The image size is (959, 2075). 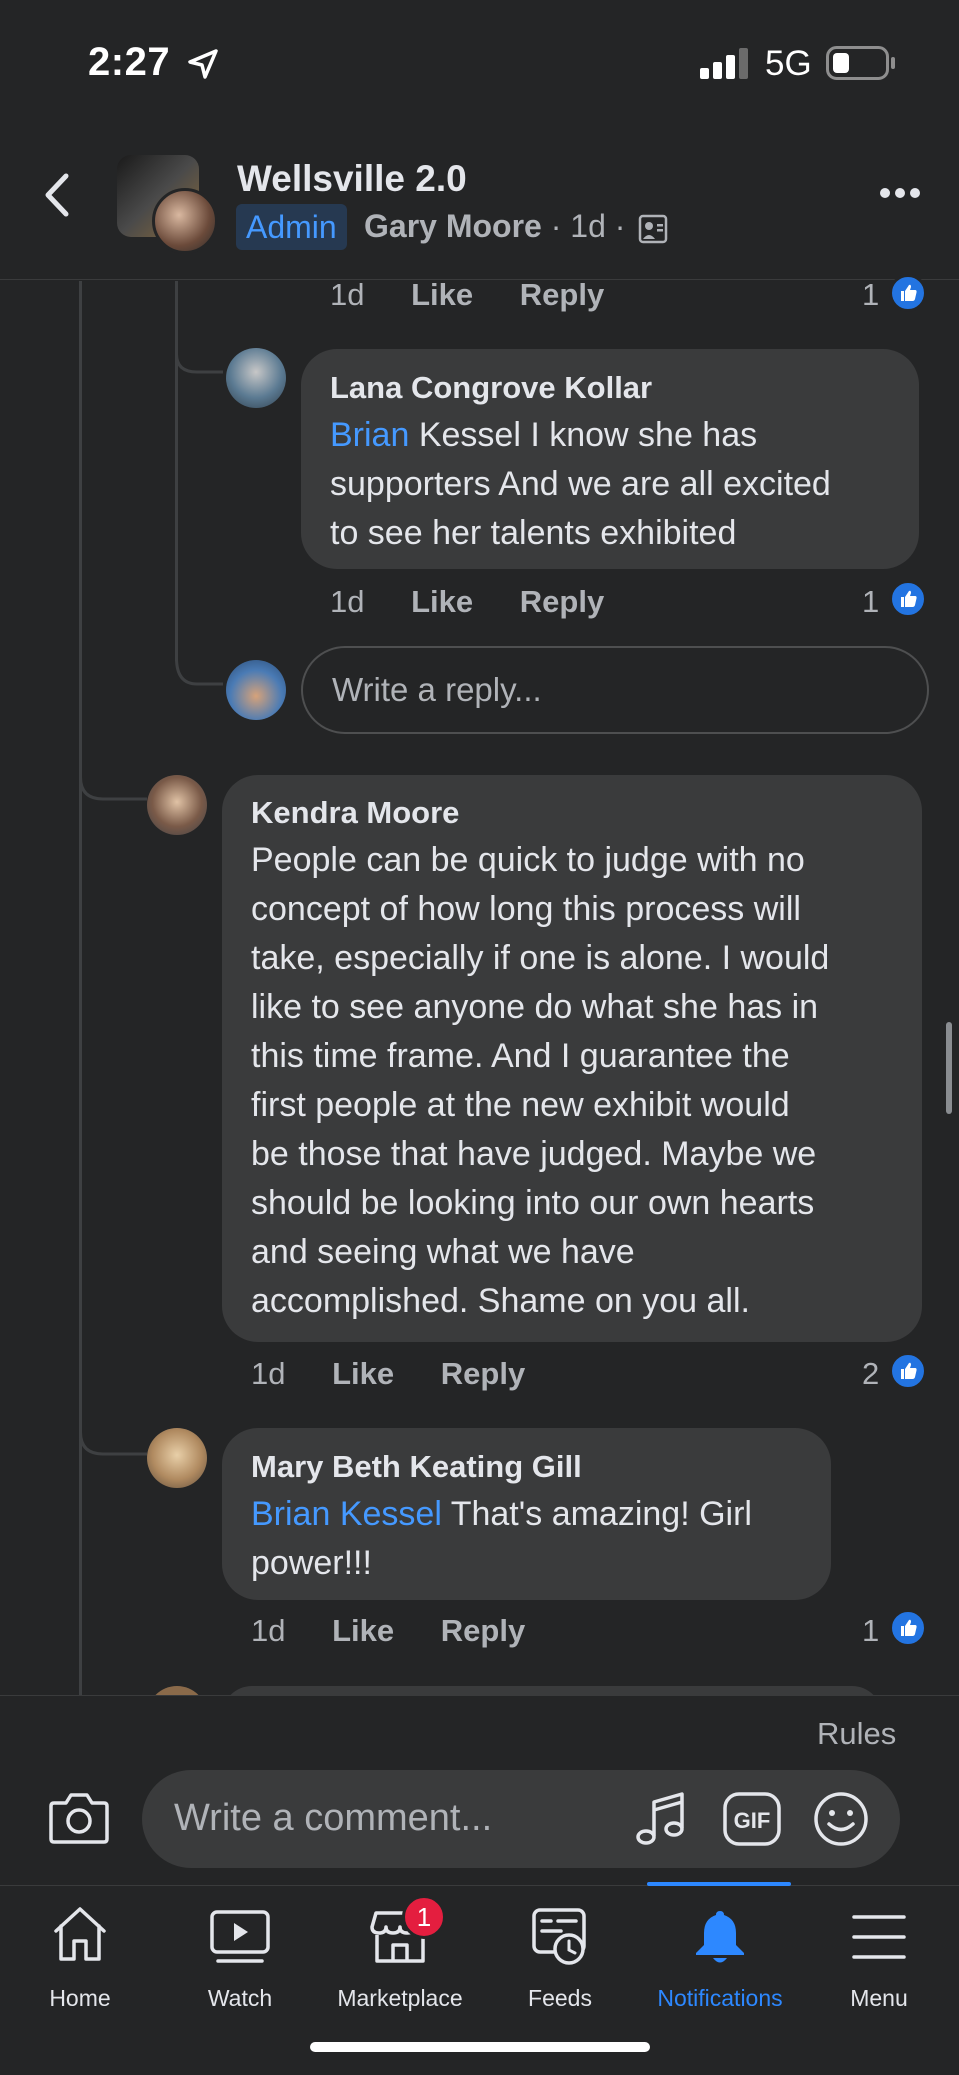 I want to click on tab-label: Menu, so click(x=879, y=1998).